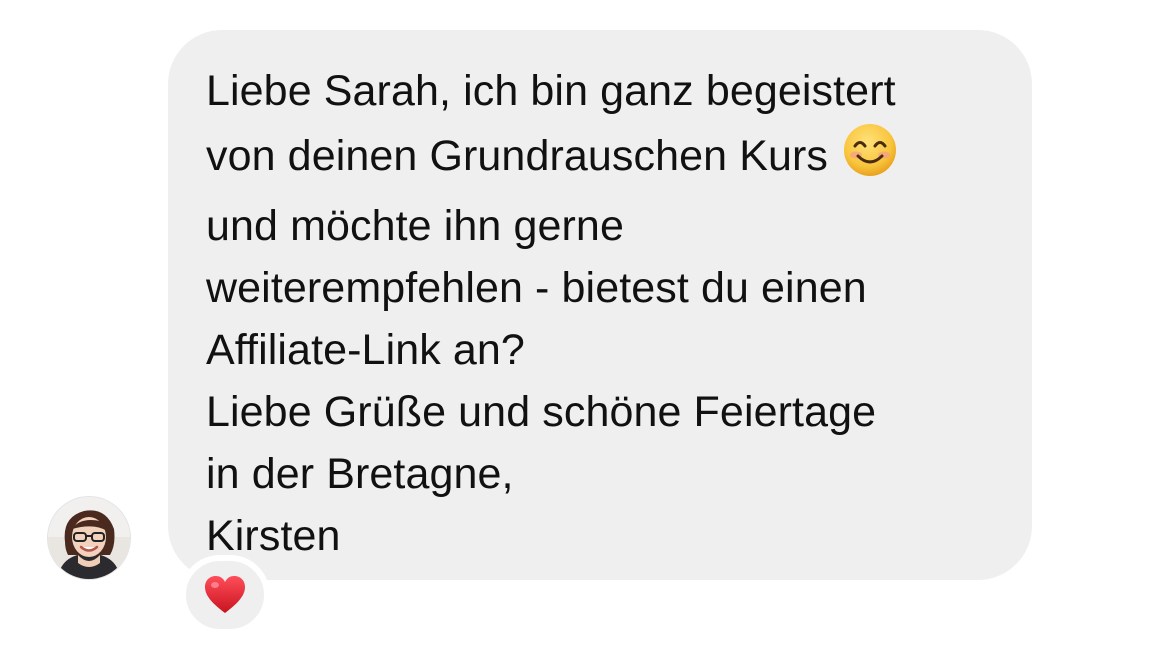 The image size is (1170, 649). I want to click on message-line: Affiliate-Link an?, so click(365, 350).